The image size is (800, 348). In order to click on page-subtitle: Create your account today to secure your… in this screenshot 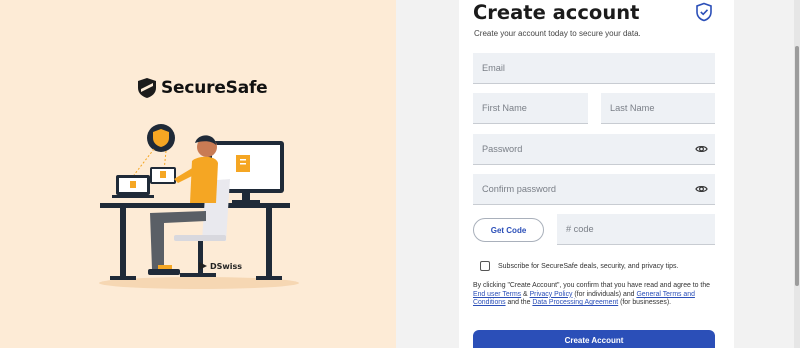, I will do `click(557, 33)`.